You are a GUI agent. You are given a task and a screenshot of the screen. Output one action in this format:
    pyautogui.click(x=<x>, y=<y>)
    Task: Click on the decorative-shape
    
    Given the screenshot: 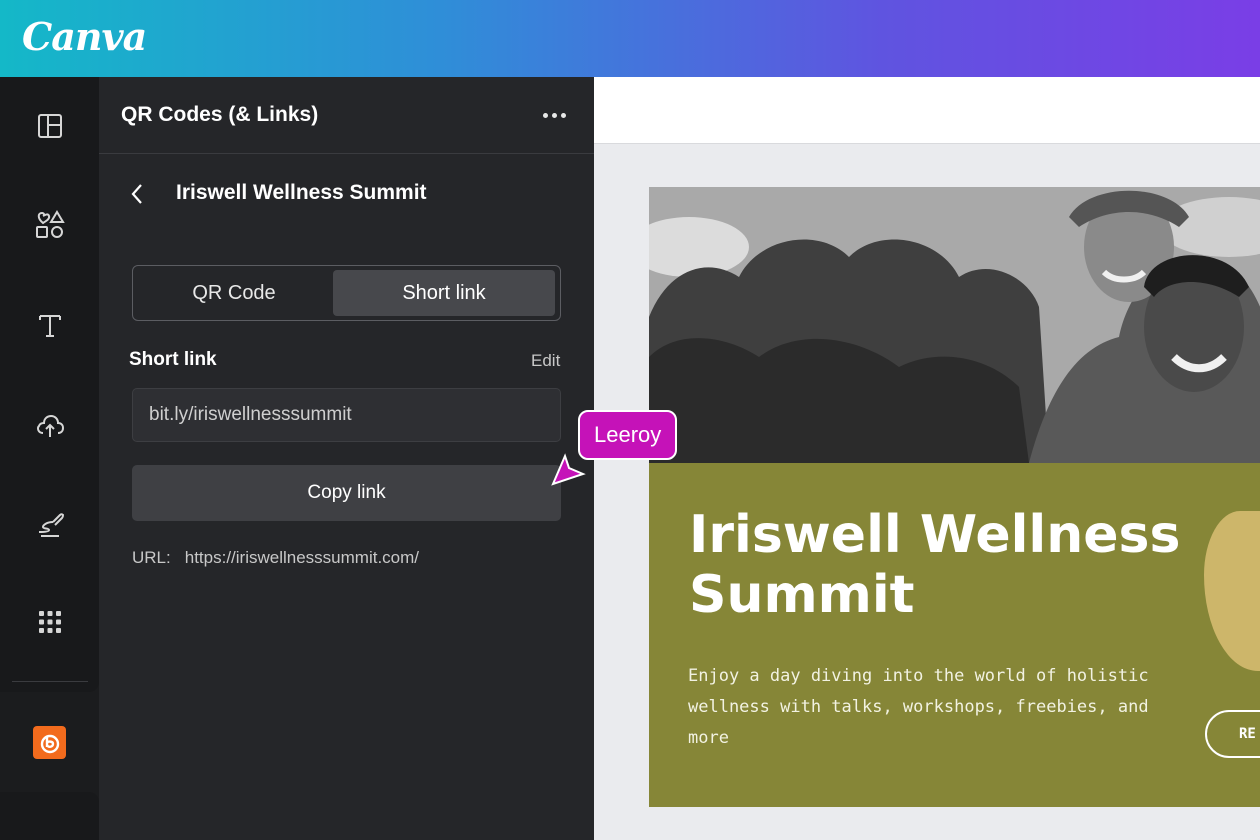 What is the action you would take?
    pyautogui.click(x=1232, y=591)
    